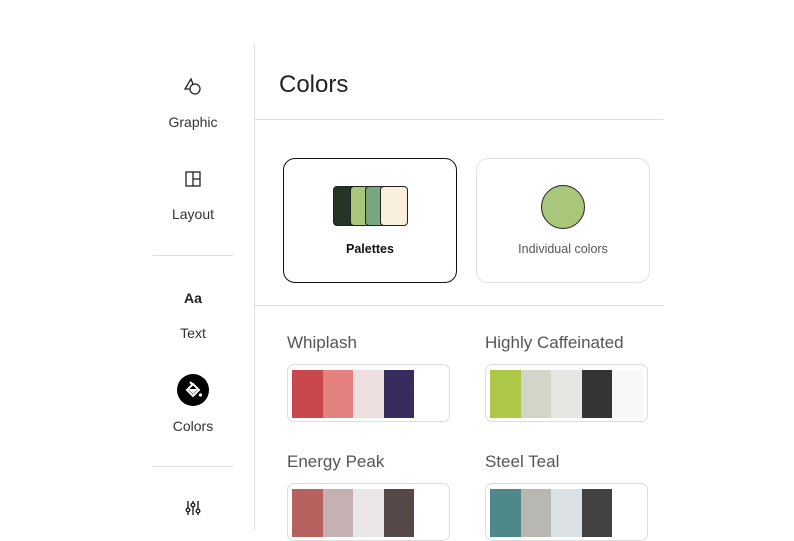 The image size is (794, 541). I want to click on sidebar: Graphic Layout Aa Text Colors, so click(202, 287).